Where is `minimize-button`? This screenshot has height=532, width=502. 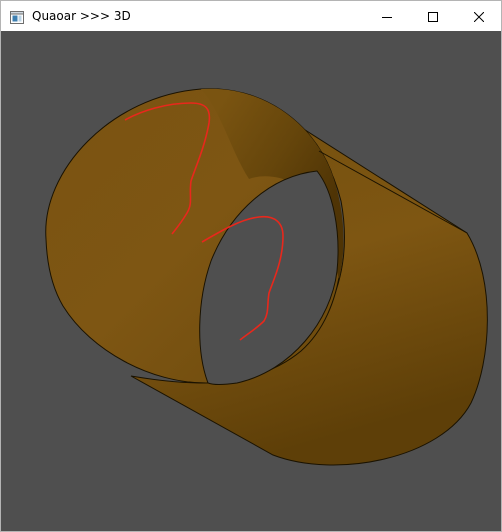
minimize-button is located at coordinates (387, 16).